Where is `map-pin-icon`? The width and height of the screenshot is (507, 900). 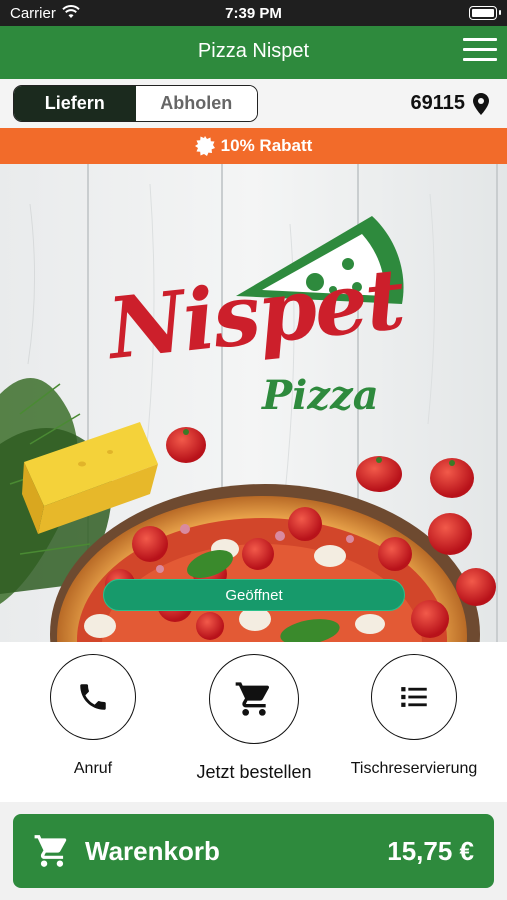 map-pin-icon is located at coordinates (481, 103).